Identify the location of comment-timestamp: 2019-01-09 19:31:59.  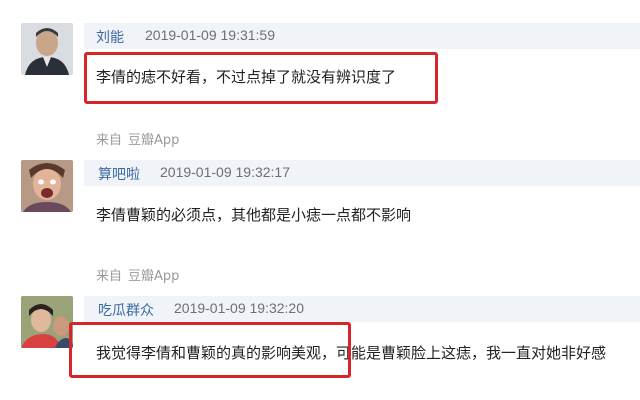
(210, 35).